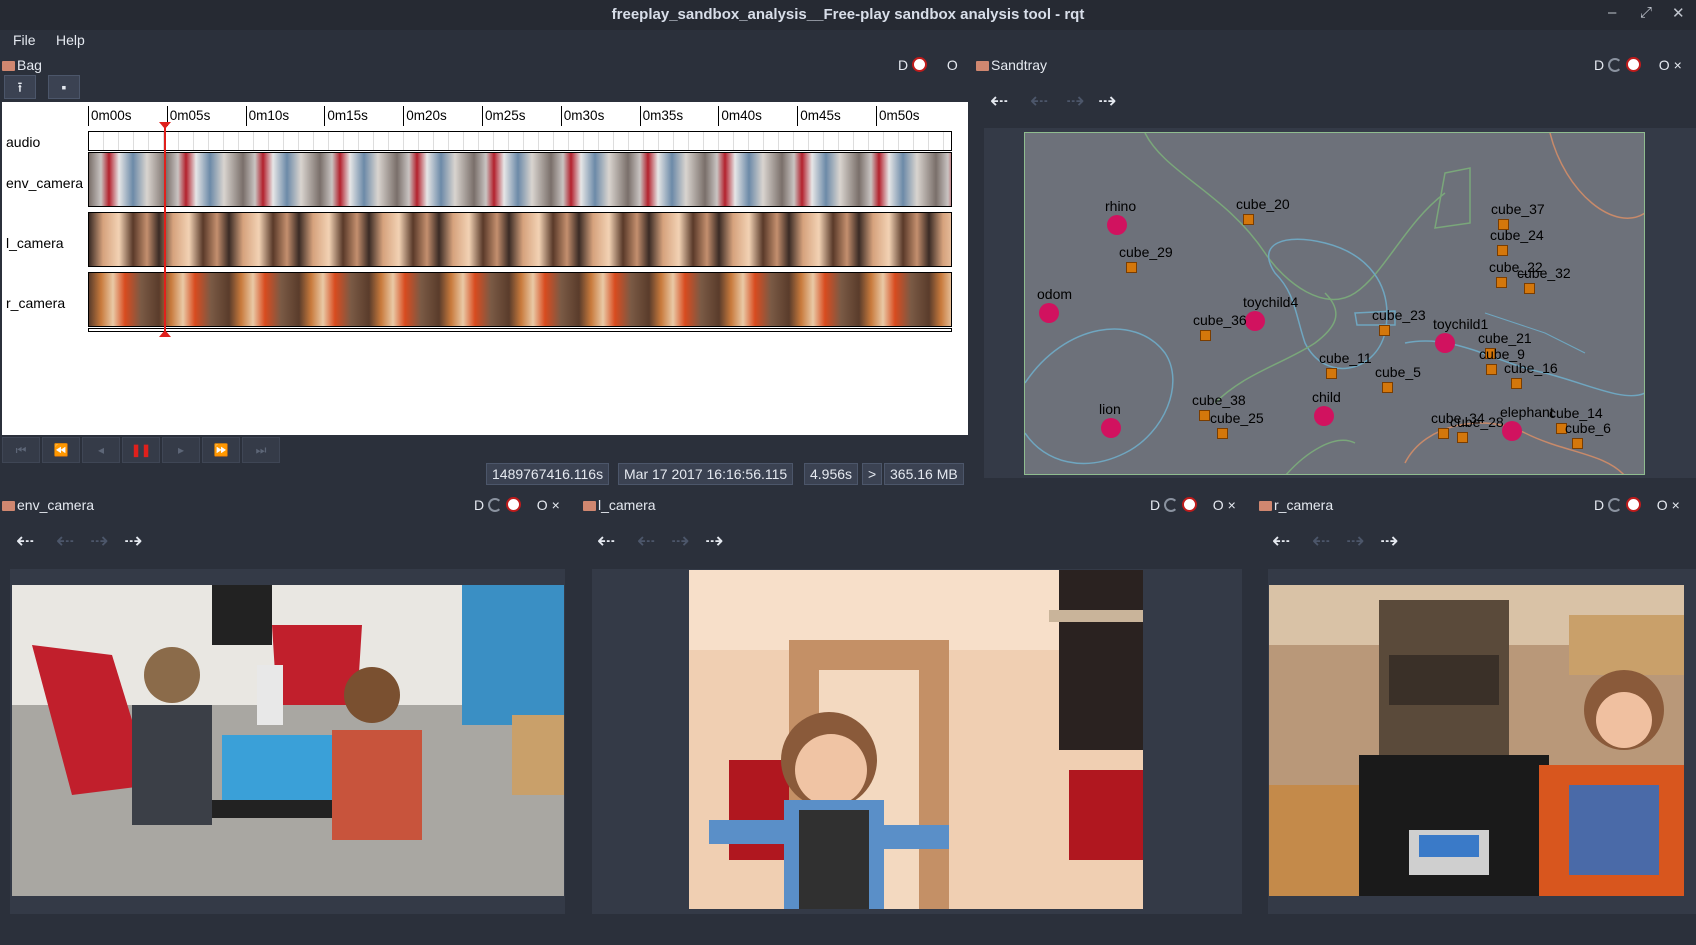  What do you see at coordinates (1664, 65) in the screenshot?
I see `sandtray-close-button: O` at bounding box center [1664, 65].